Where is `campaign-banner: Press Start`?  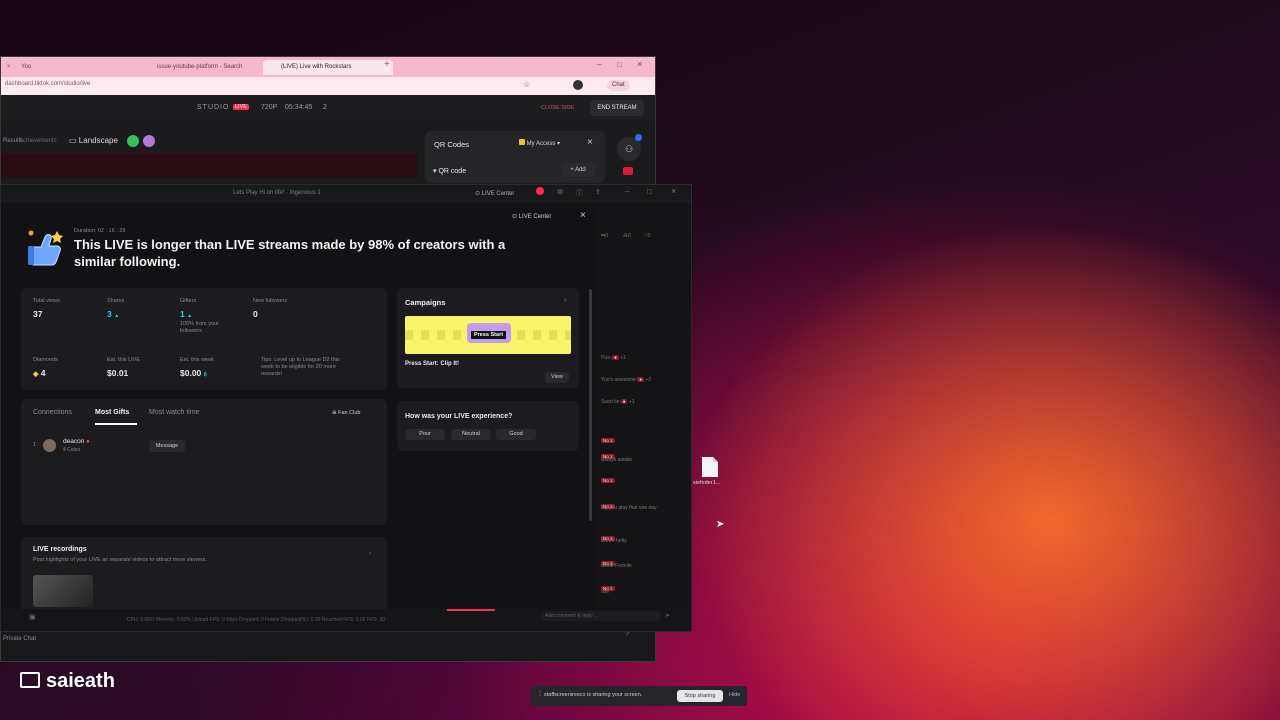 campaign-banner: Press Start is located at coordinates (488, 335).